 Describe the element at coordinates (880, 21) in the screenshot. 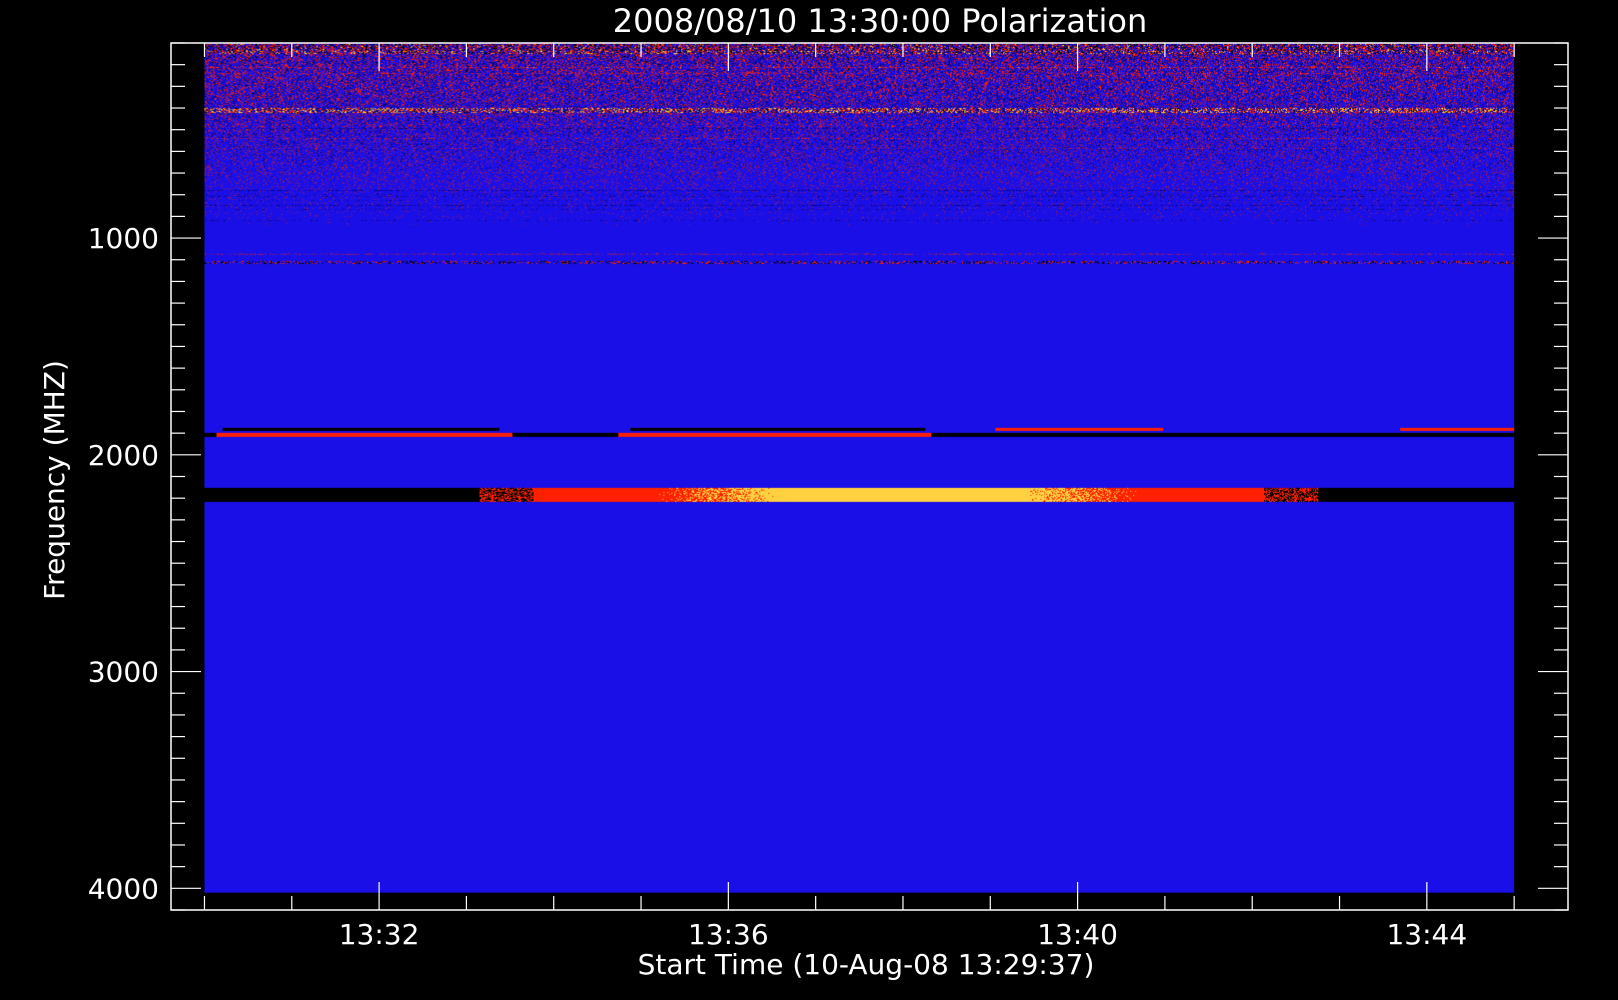

I see `chart-title: 2008/08/10 13:30:00 Polarization` at that location.